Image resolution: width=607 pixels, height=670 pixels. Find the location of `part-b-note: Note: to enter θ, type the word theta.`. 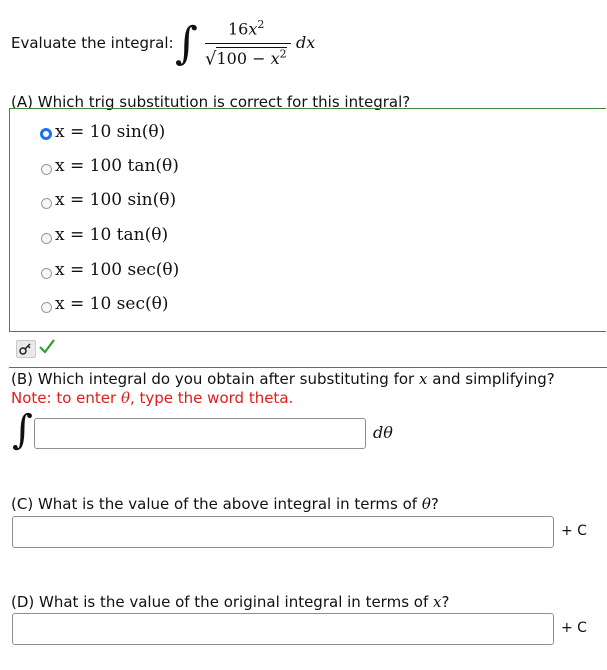

part-b-note: Note: to enter θ, type the word theta. is located at coordinates (152, 398).